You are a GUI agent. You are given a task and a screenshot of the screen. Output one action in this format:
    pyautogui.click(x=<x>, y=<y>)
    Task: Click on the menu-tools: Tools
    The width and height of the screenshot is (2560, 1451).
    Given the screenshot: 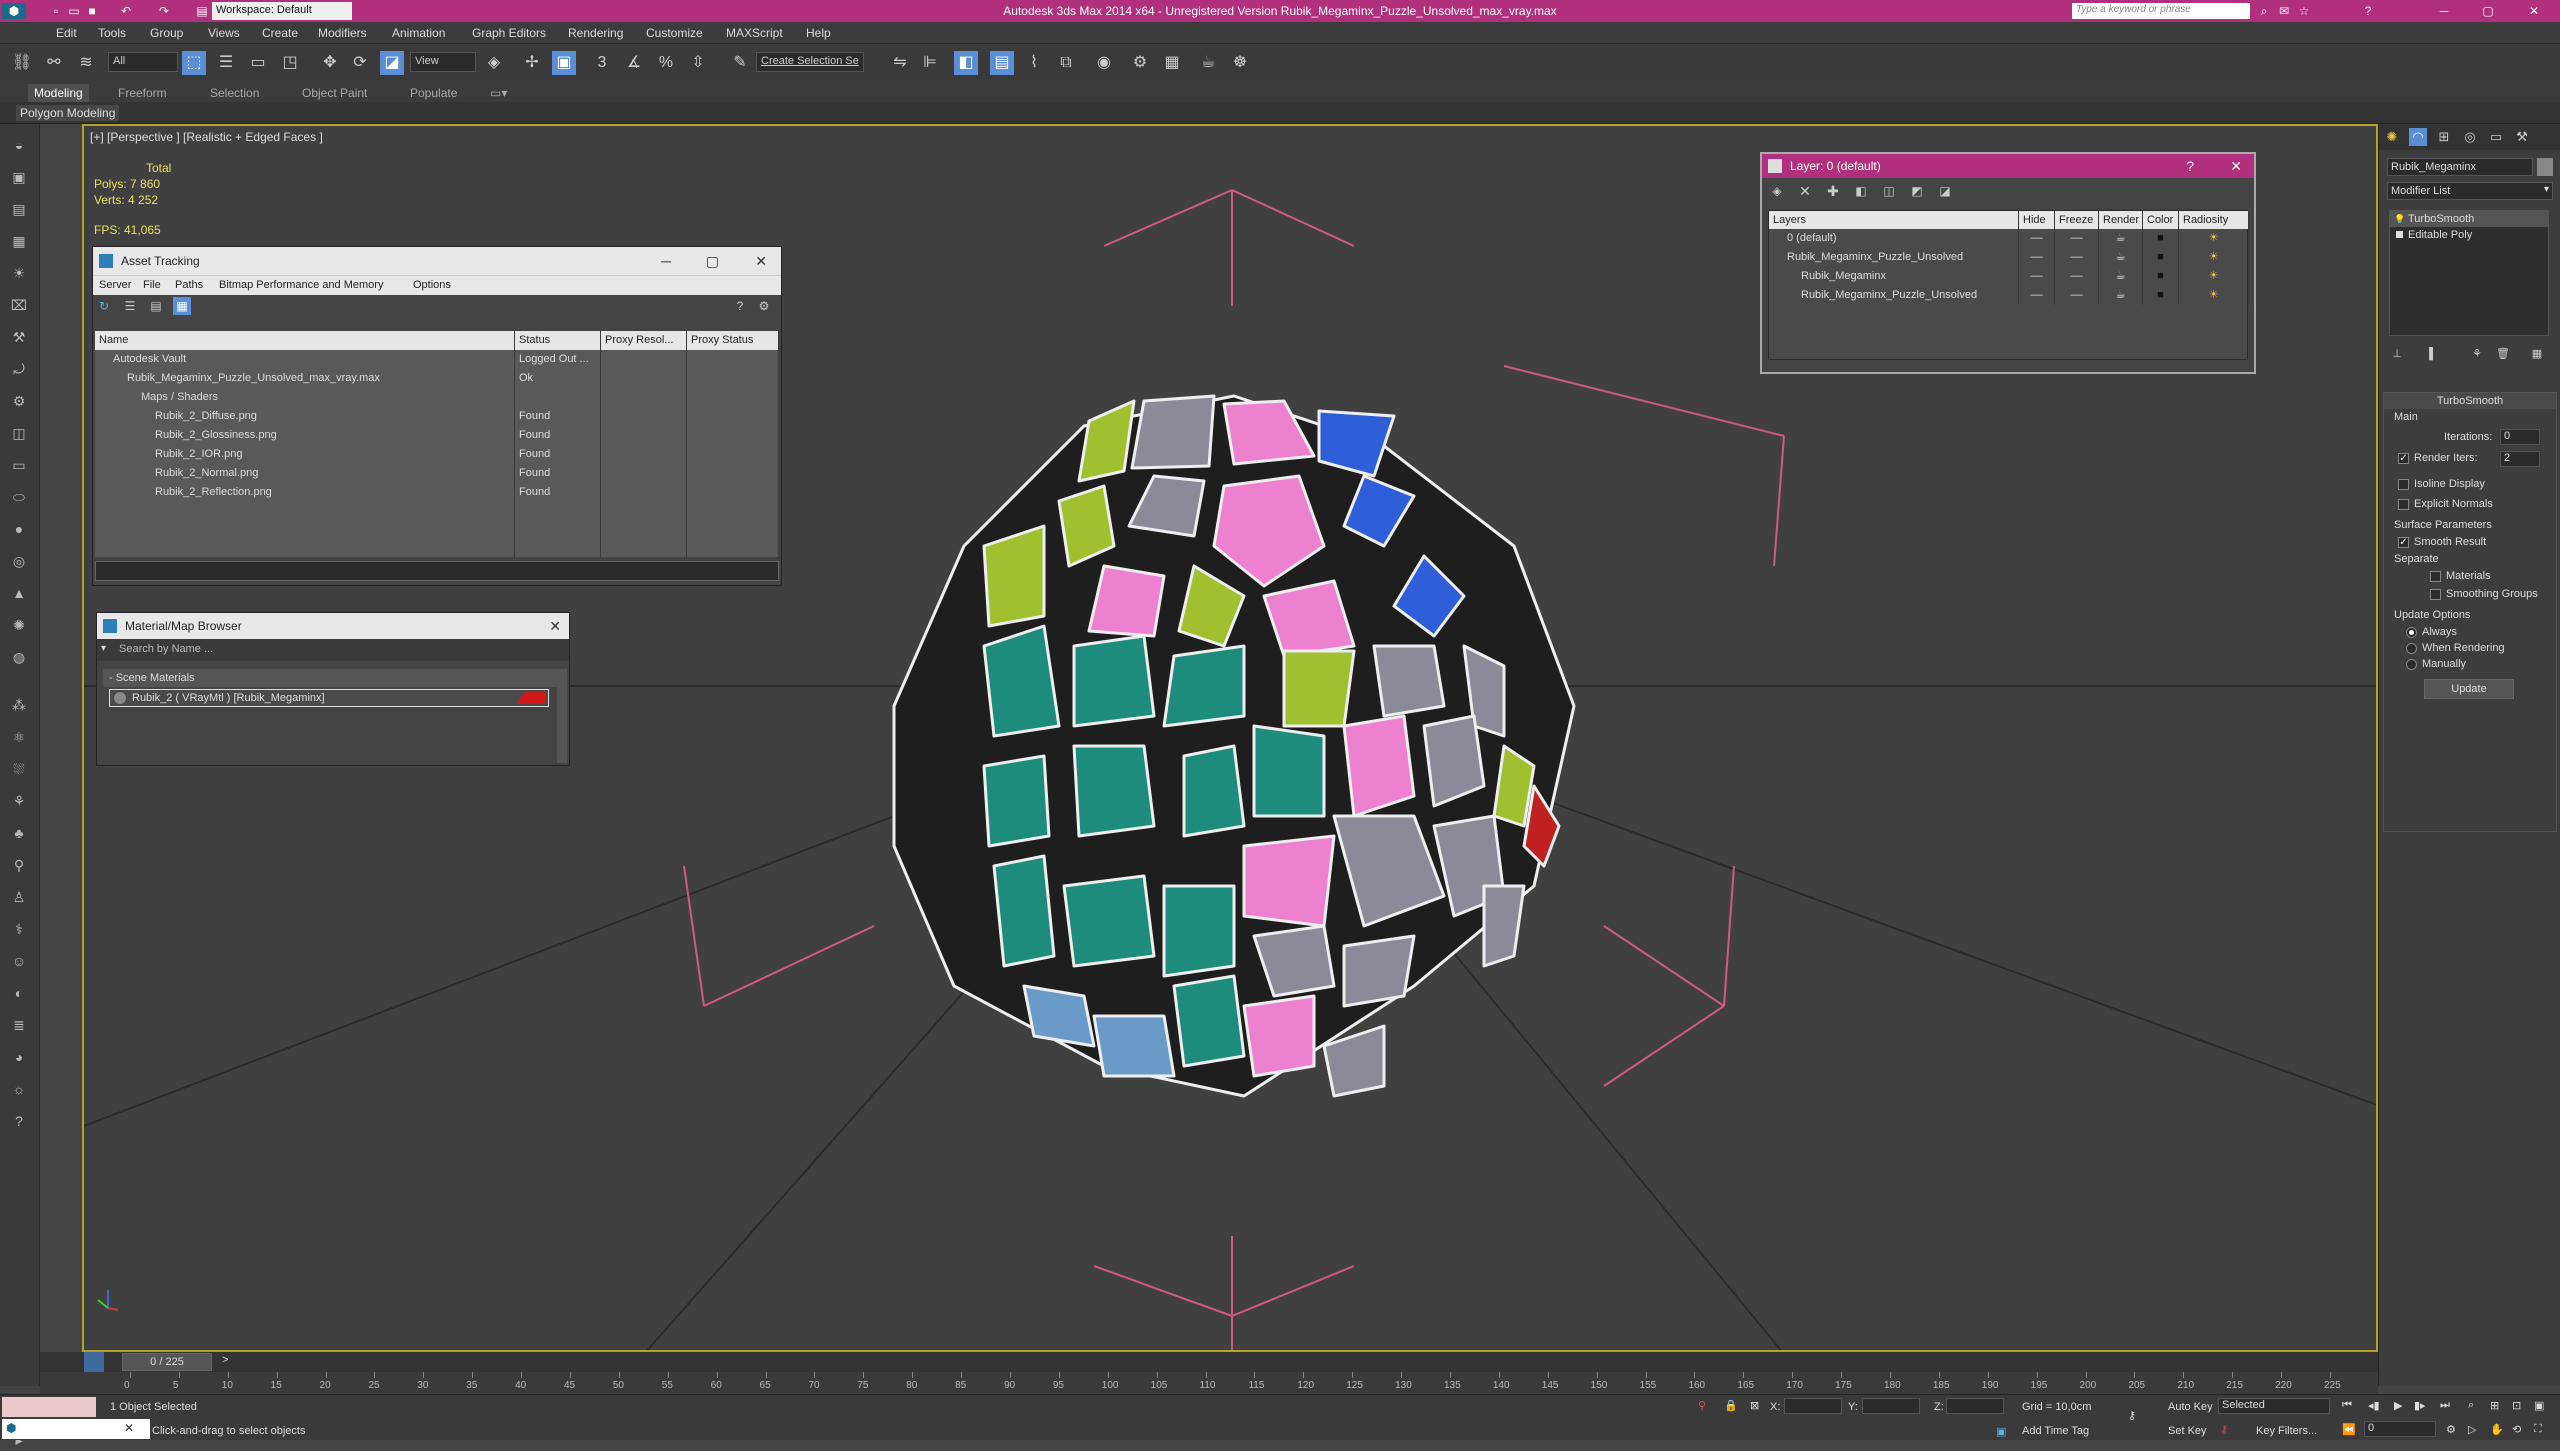 What is the action you would take?
    pyautogui.click(x=112, y=33)
    